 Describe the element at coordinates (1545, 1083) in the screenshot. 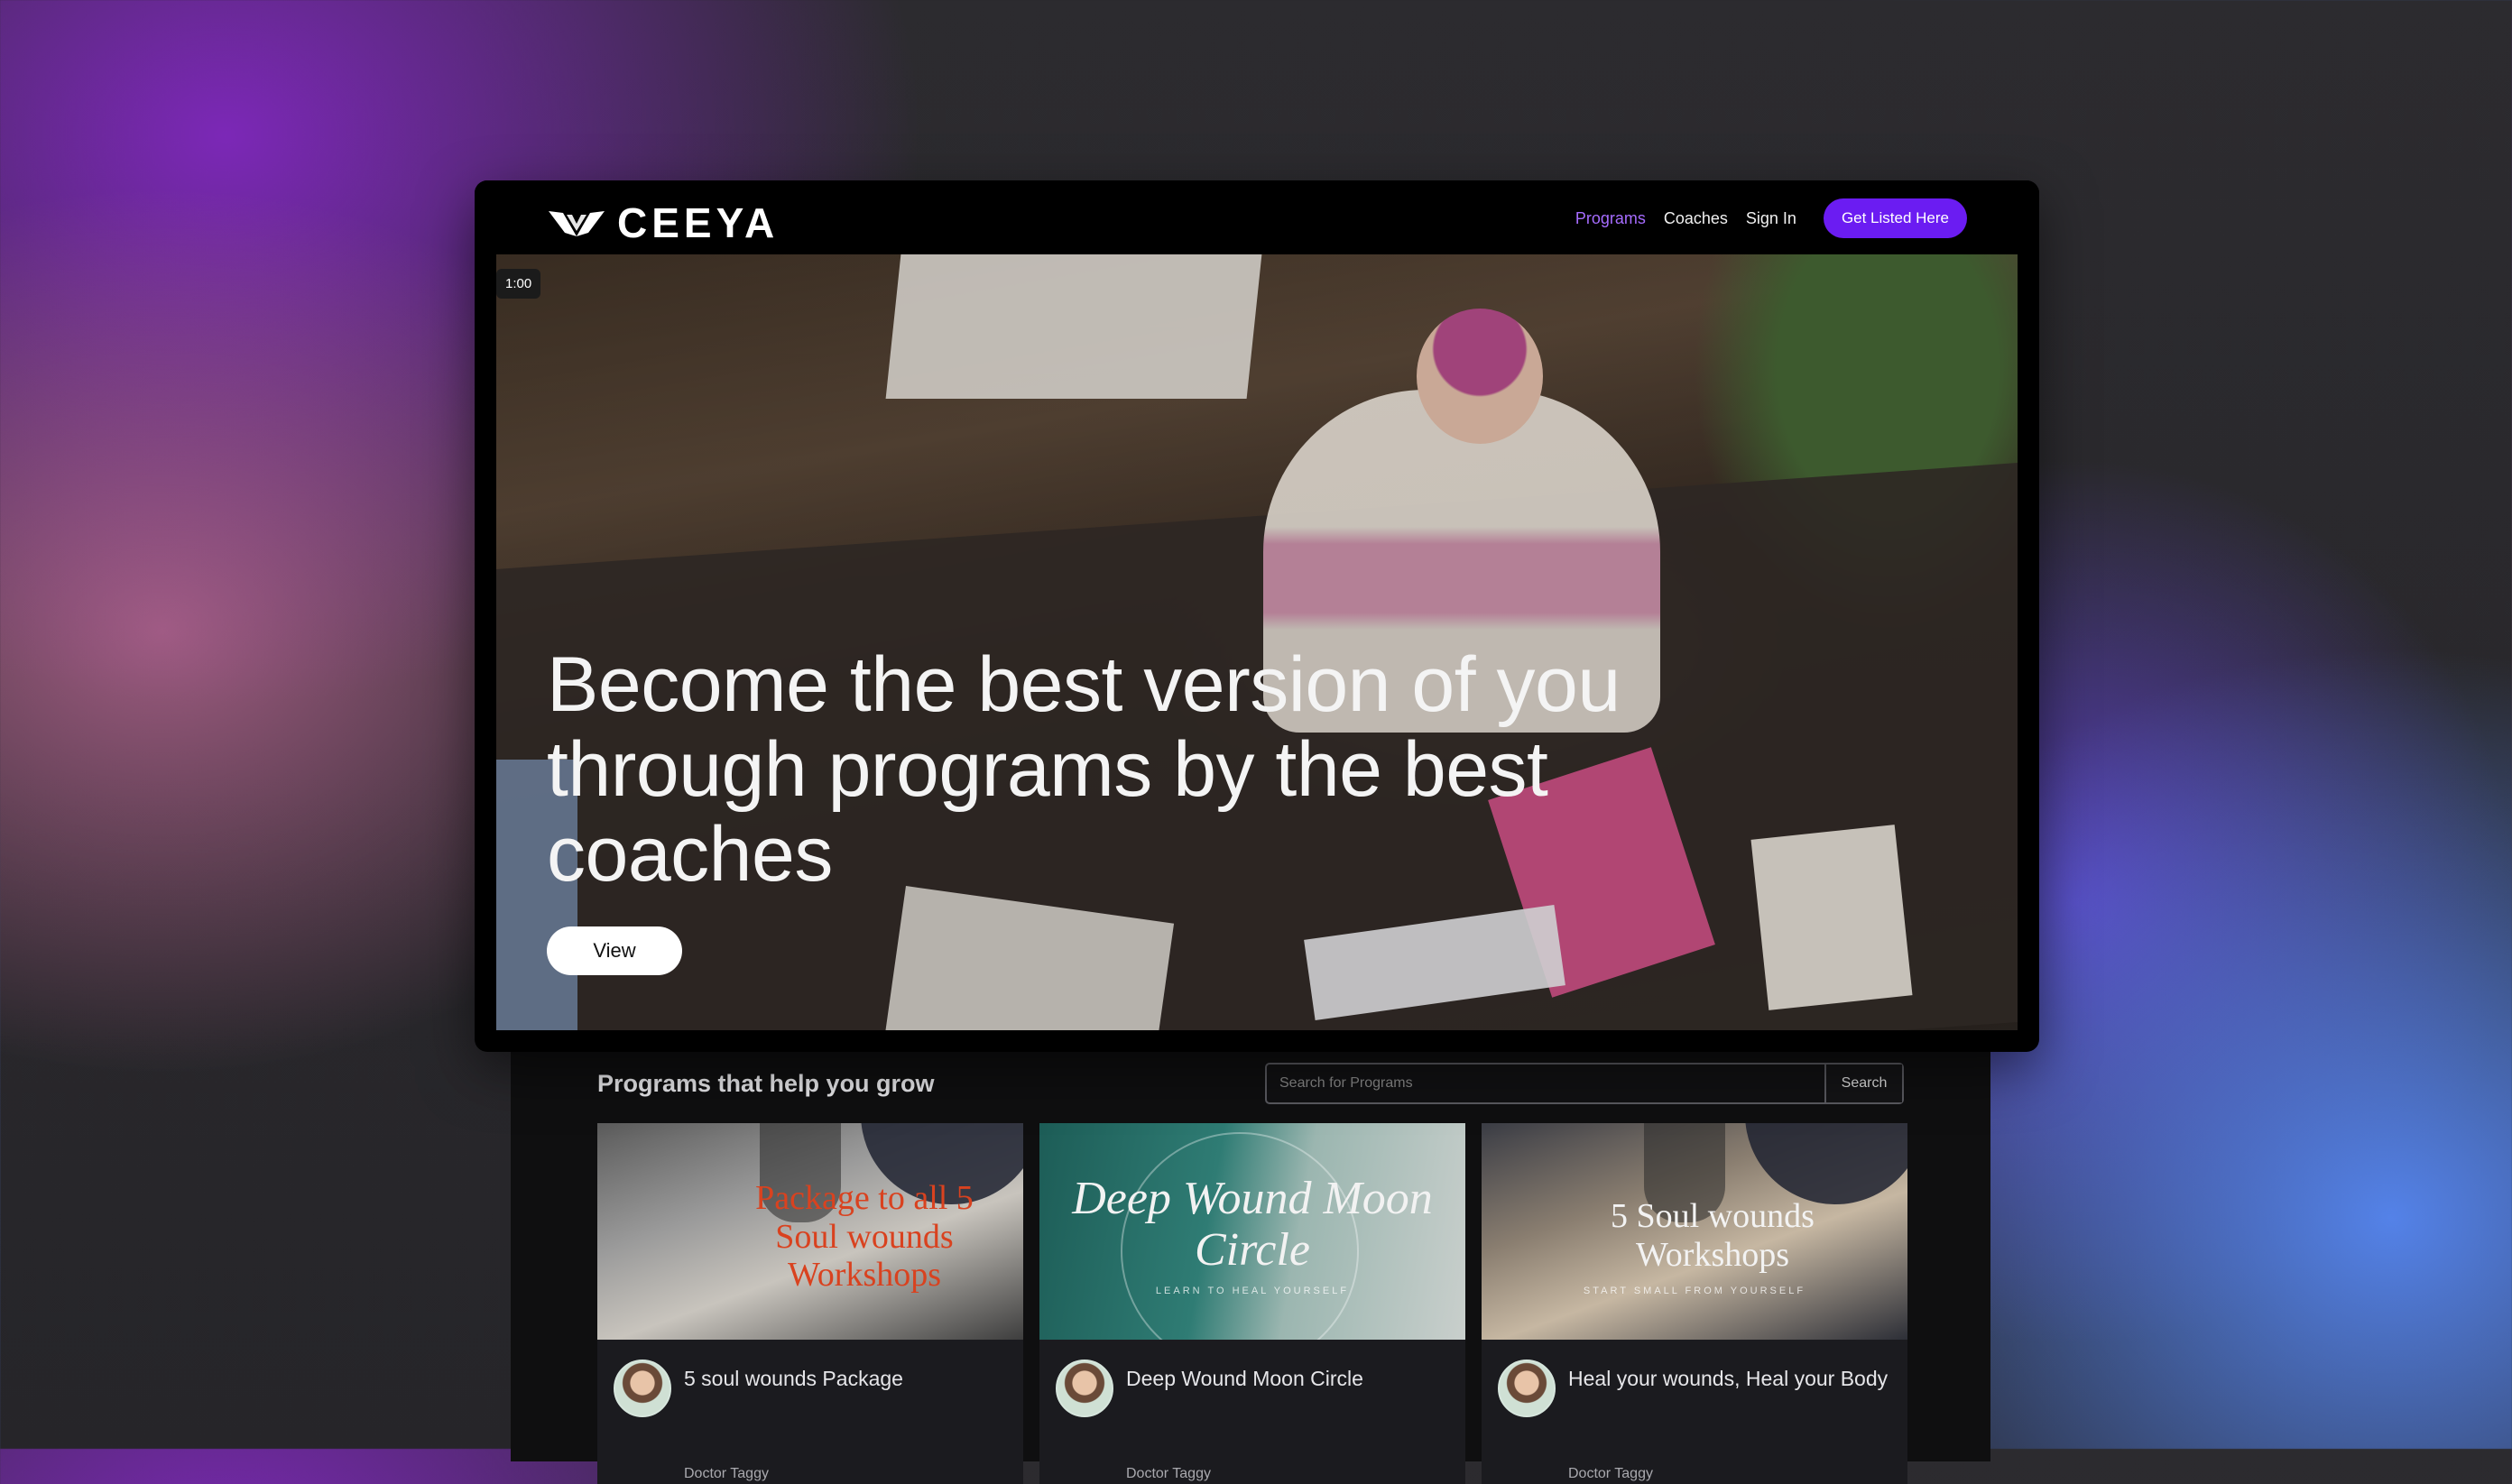

I see `search-input` at that location.